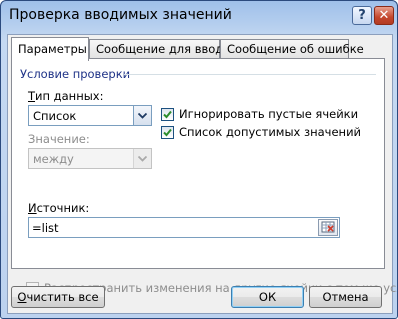  Describe the element at coordinates (58, 297) in the screenshot. I see `clear-all-button: Очистить все` at that location.